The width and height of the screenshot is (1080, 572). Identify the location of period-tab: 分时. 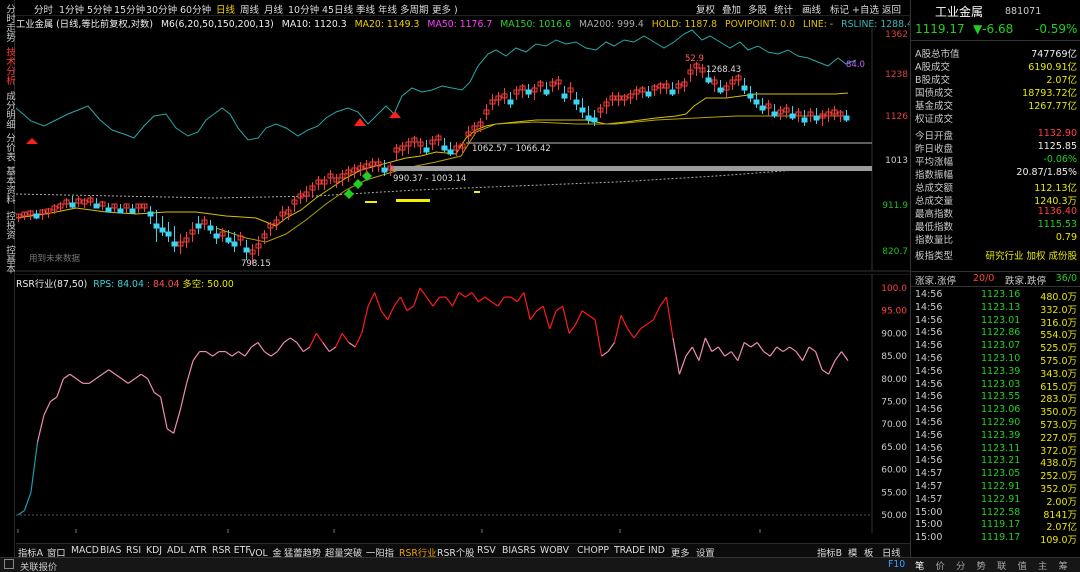
(43, 9).